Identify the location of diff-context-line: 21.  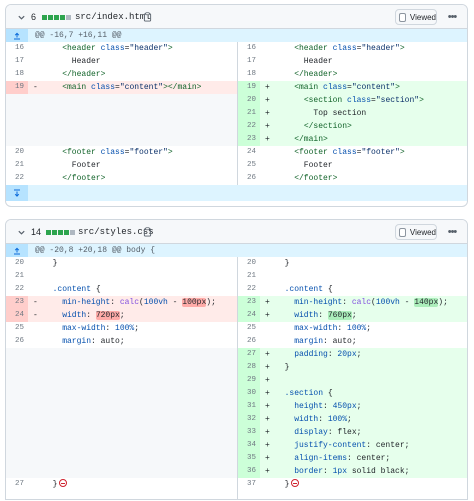
(121, 276).